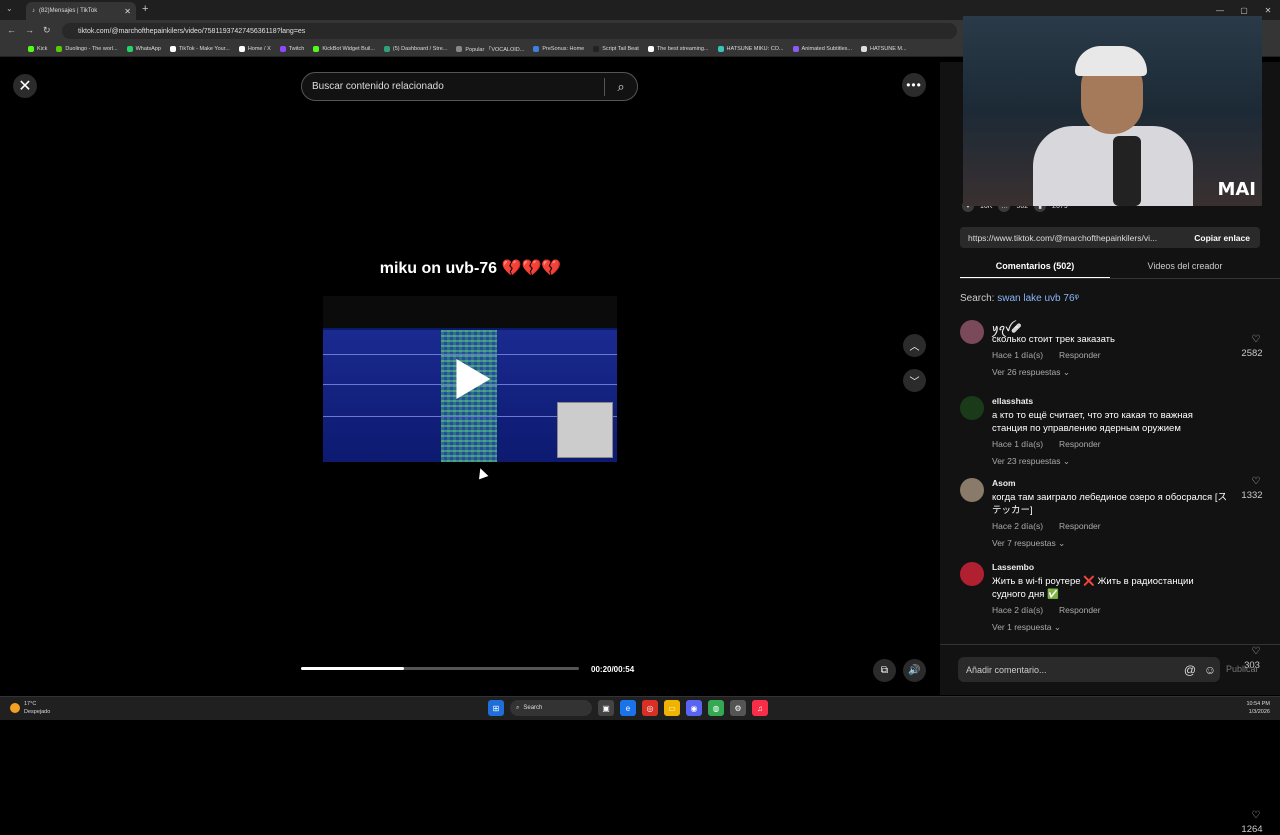  Describe the element at coordinates (1018, 355) in the screenshot. I see `comment-time: Hace 1 día(s)` at that location.